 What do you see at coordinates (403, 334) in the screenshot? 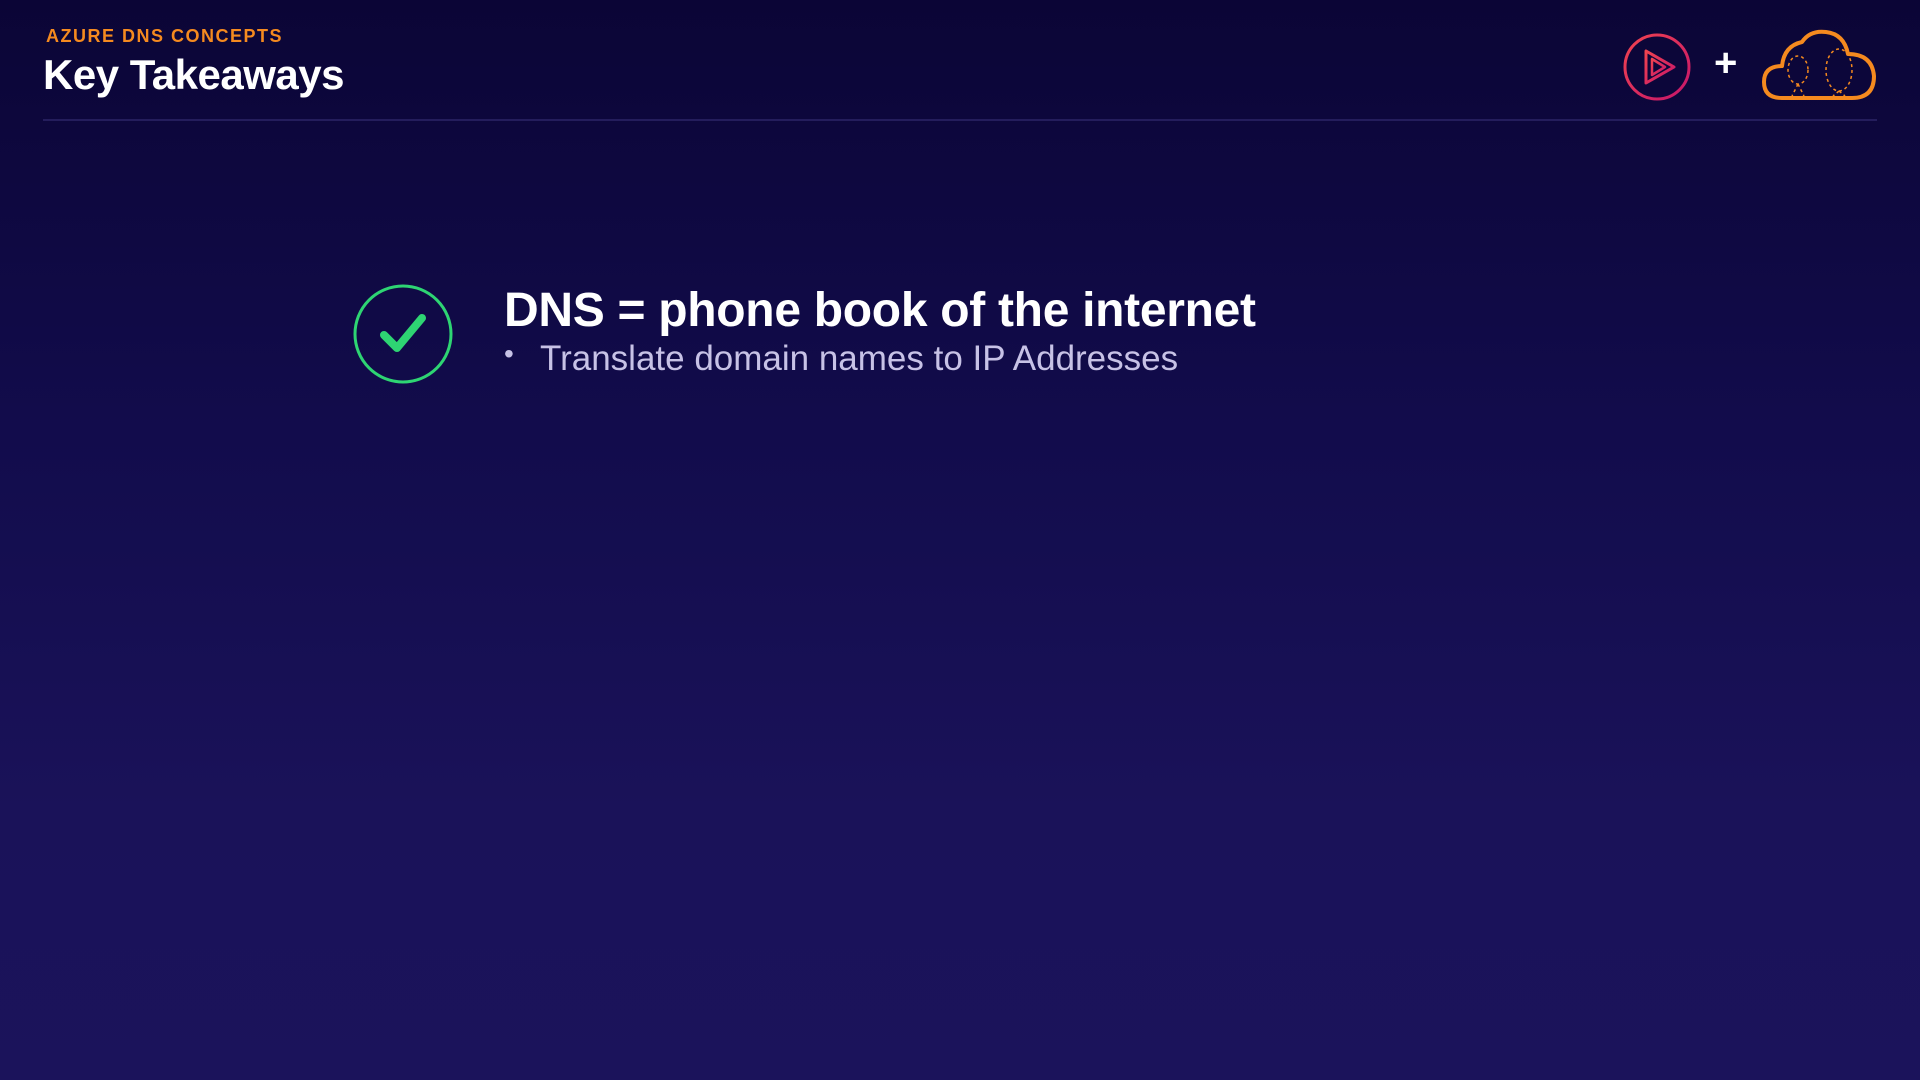
I see `checkmark-circle-icon` at bounding box center [403, 334].